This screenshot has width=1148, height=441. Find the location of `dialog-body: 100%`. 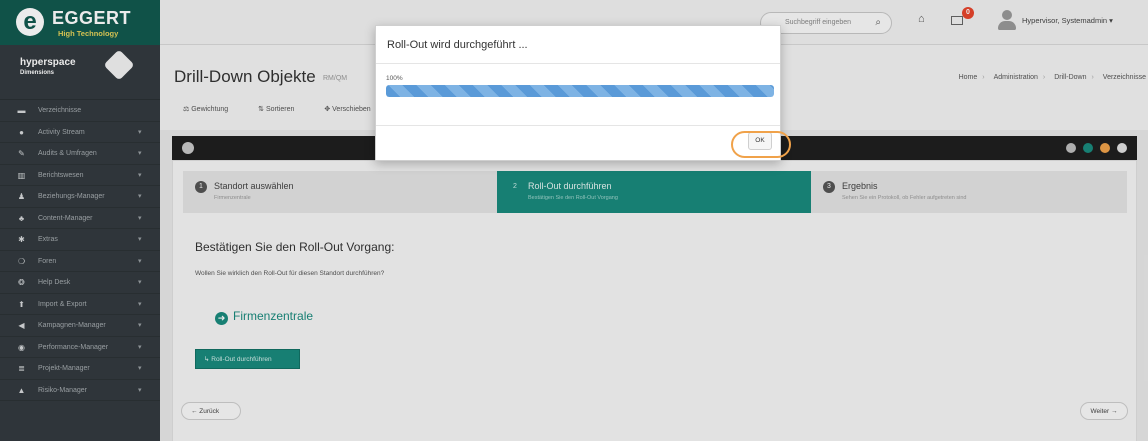

dialog-body: 100% is located at coordinates (578, 95).